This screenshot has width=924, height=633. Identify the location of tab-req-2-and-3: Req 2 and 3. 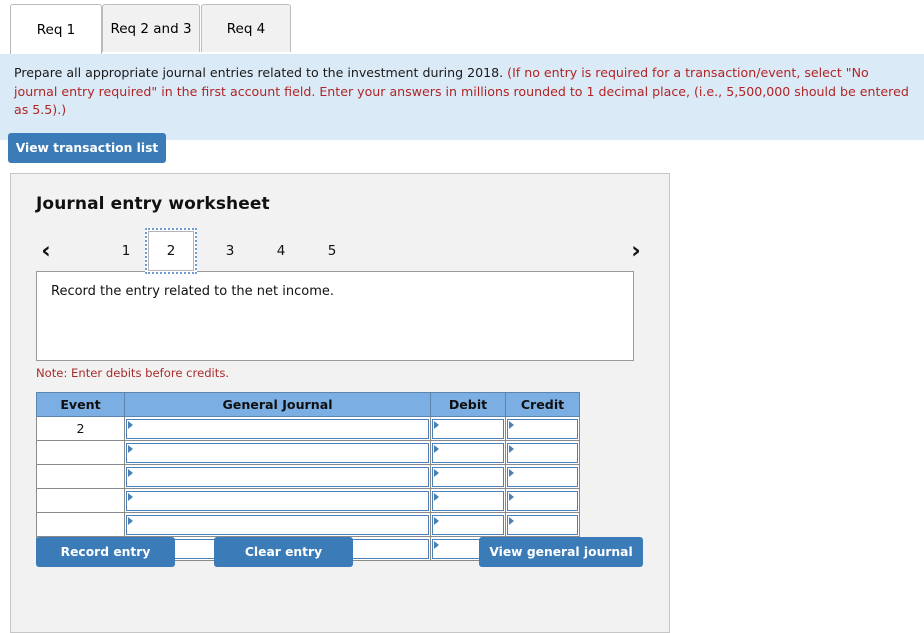
(151, 28).